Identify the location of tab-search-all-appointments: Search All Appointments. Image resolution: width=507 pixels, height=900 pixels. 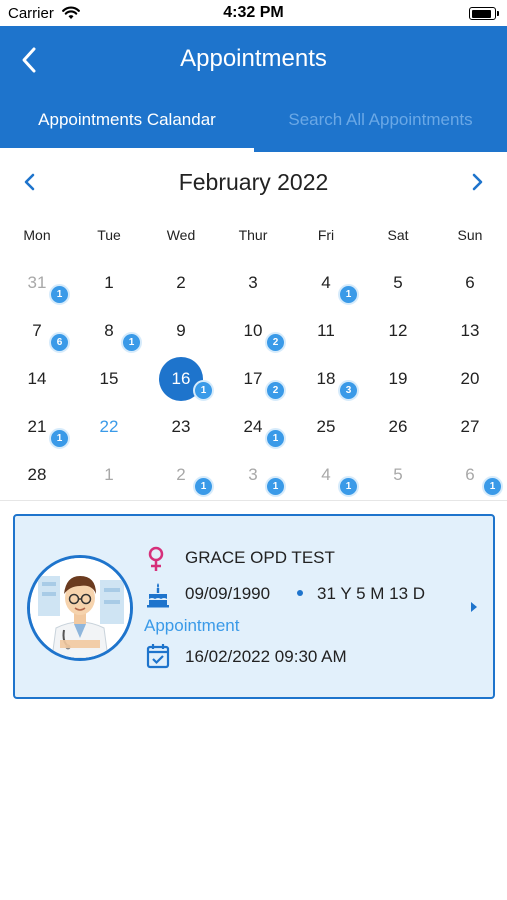
(380, 120).